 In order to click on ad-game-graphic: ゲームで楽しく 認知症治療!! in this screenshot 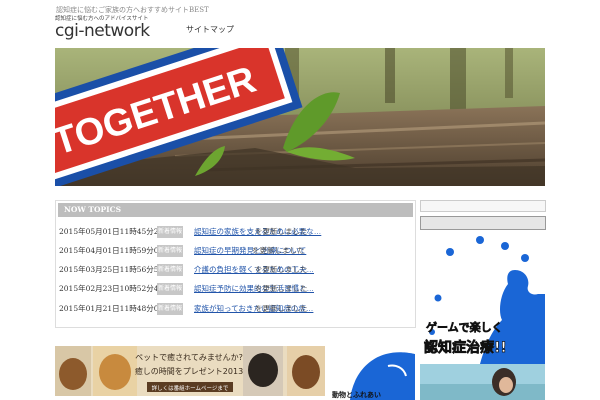, I will do `click(484, 300)`.